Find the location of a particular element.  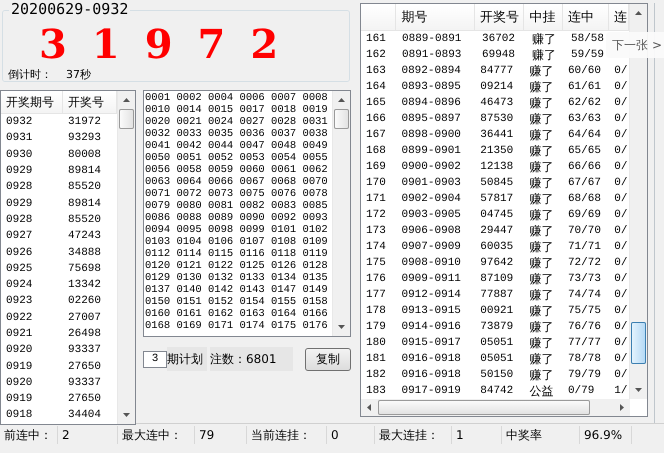

table-cell-text: 0894-0896 is located at coordinates (431, 103).